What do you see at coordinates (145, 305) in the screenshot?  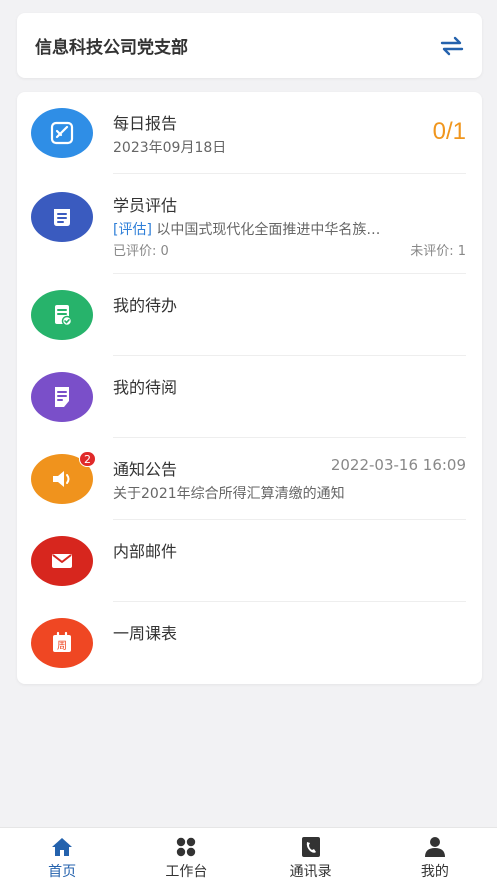 I see `item-title: 我的待办` at bounding box center [145, 305].